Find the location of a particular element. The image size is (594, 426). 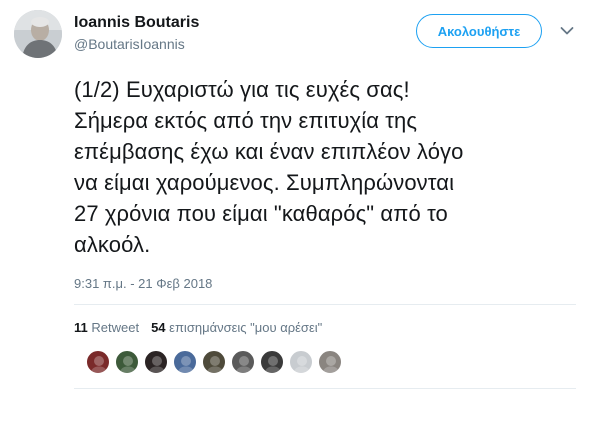

tweet-text-line: Σήμερα εκτός από την επιτυχία της is located at coordinates (246, 120).